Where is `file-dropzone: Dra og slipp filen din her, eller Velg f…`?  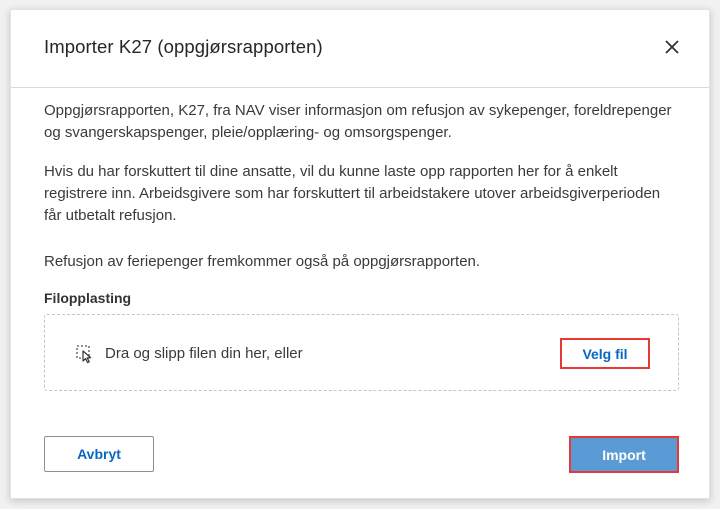 file-dropzone: Dra og slipp filen din her, eller Velg f… is located at coordinates (361, 352).